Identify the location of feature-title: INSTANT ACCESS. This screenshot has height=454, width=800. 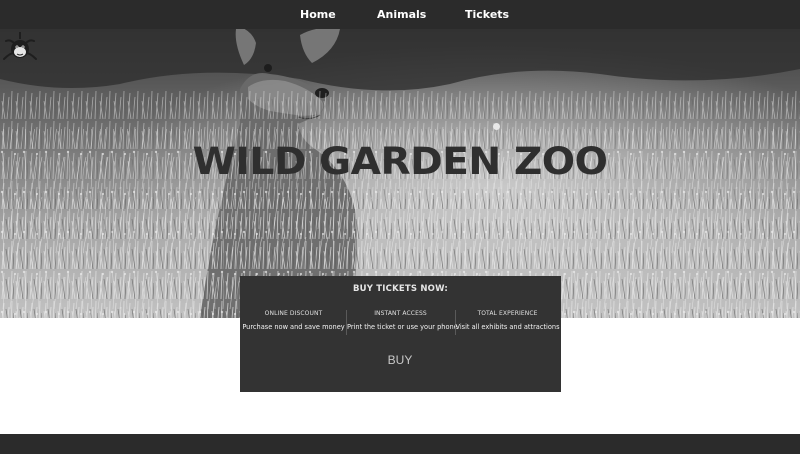
(400, 313).